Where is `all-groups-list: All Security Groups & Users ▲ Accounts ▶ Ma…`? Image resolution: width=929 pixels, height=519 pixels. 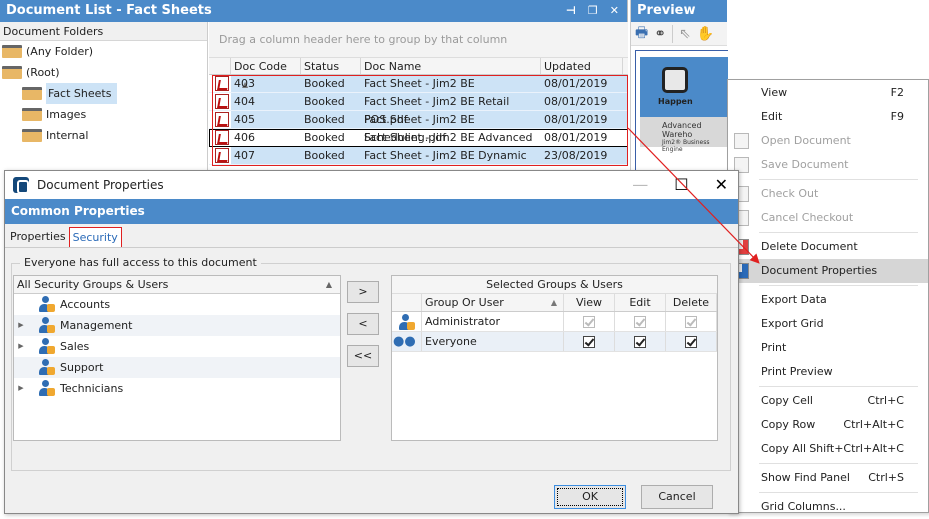 all-groups-list: All Security Groups & Users ▲ Accounts ▶ Ma… is located at coordinates (177, 358).